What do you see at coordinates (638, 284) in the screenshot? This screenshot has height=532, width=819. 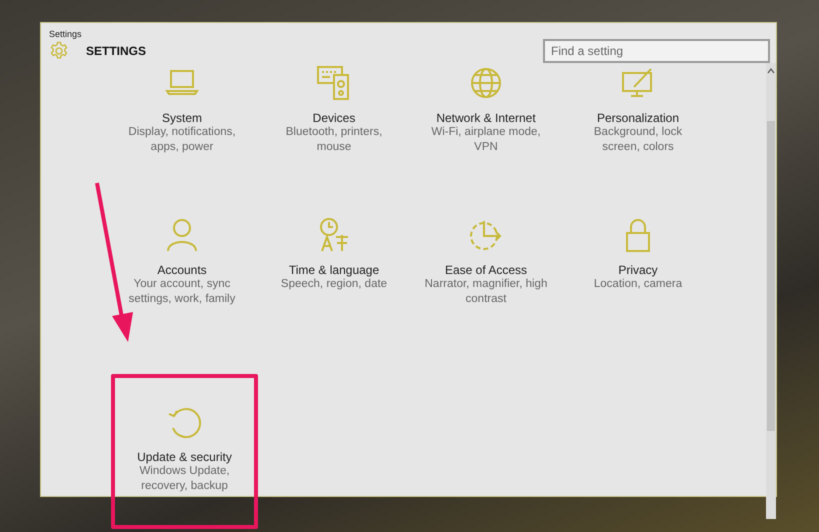 I see `category-description: Location, camera` at bounding box center [638, 284].